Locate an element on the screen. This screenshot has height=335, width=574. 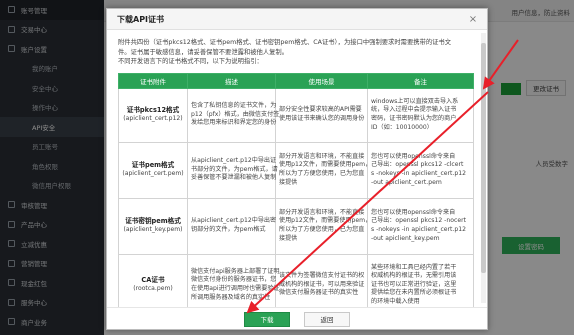
cell-line: p12（pfx）格式，由微信支付签 is located at coordinates (235, 114).